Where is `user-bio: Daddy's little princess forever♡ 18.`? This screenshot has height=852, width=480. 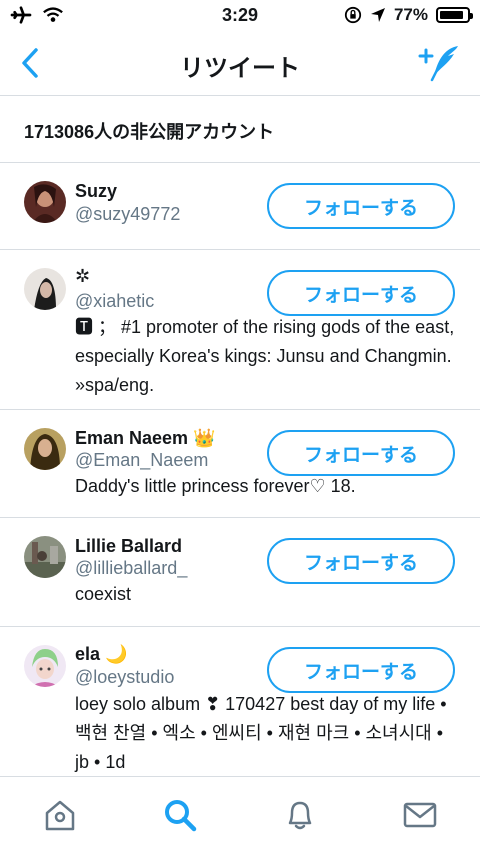
user-bio: Daddy's little princess forever♡ 18. is located at coordinates (215, 486).